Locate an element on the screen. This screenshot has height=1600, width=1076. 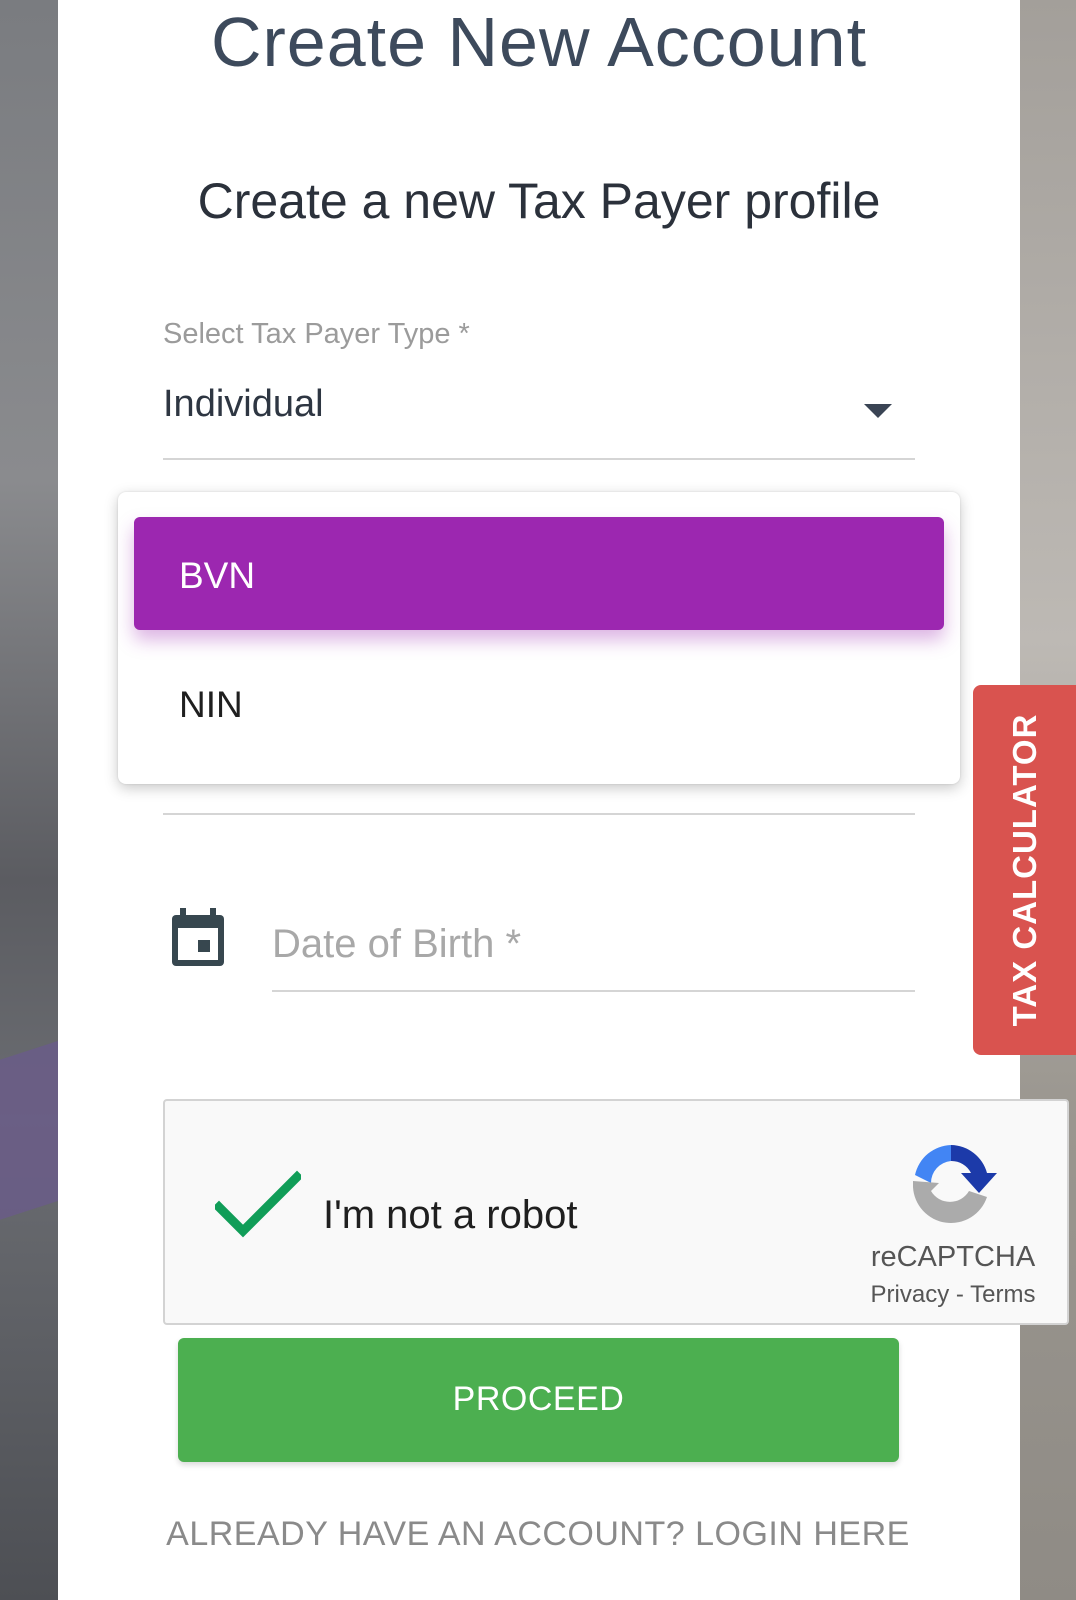
page-subtitle: Create a new Tax Payer profile is located at coordinates (539, 201).